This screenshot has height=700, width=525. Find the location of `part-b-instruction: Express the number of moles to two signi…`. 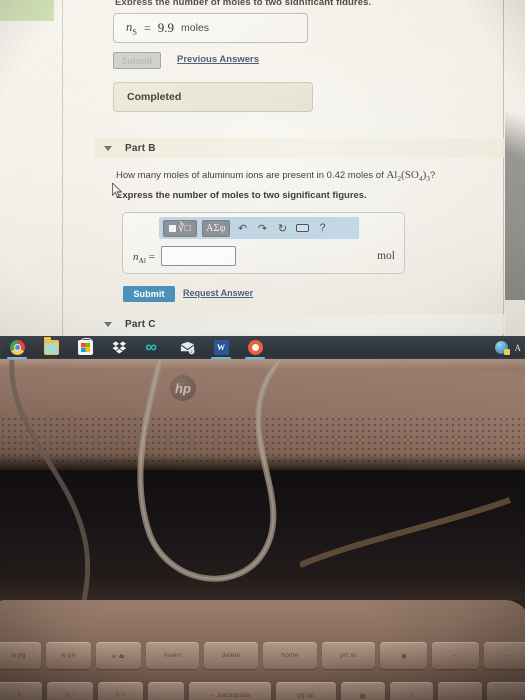

part-b-instruction: Express the number of moles to two signi… is located at coordinates (241, 195).